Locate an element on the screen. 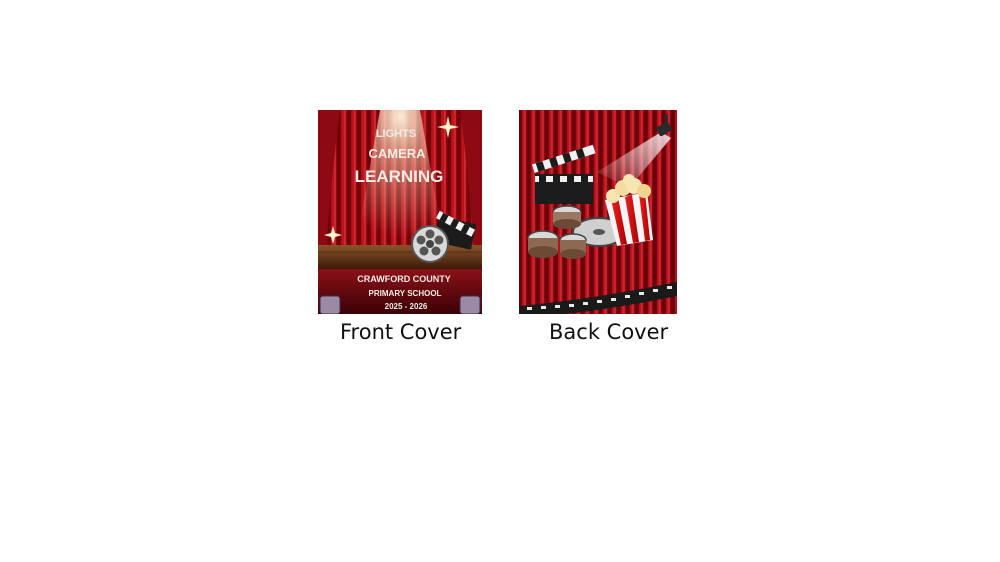 The height and width of the screenshot is (562, 1000). back-cover-thumbnail is located at coordinates (598, 212).